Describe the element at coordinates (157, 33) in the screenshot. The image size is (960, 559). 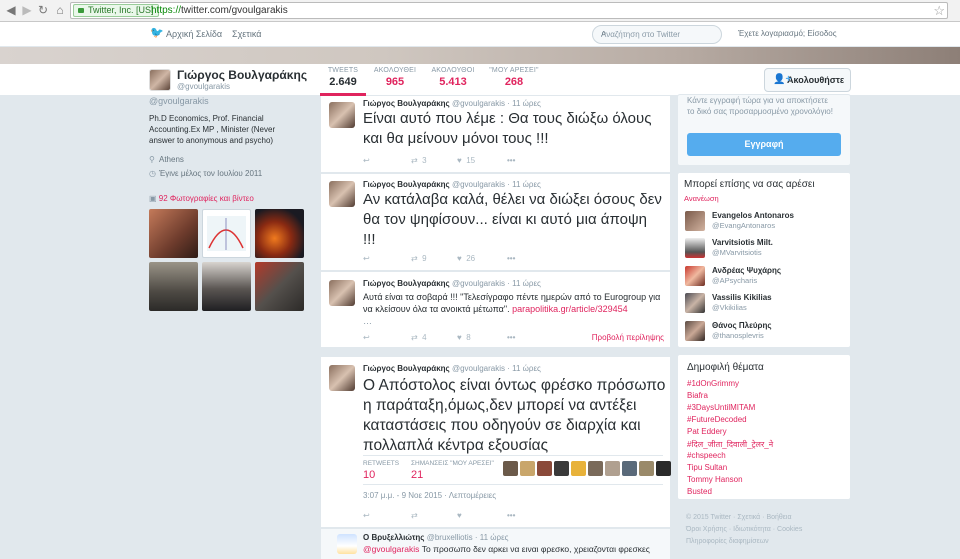
I see `twitter-bird-icon: 🐦` at that location.